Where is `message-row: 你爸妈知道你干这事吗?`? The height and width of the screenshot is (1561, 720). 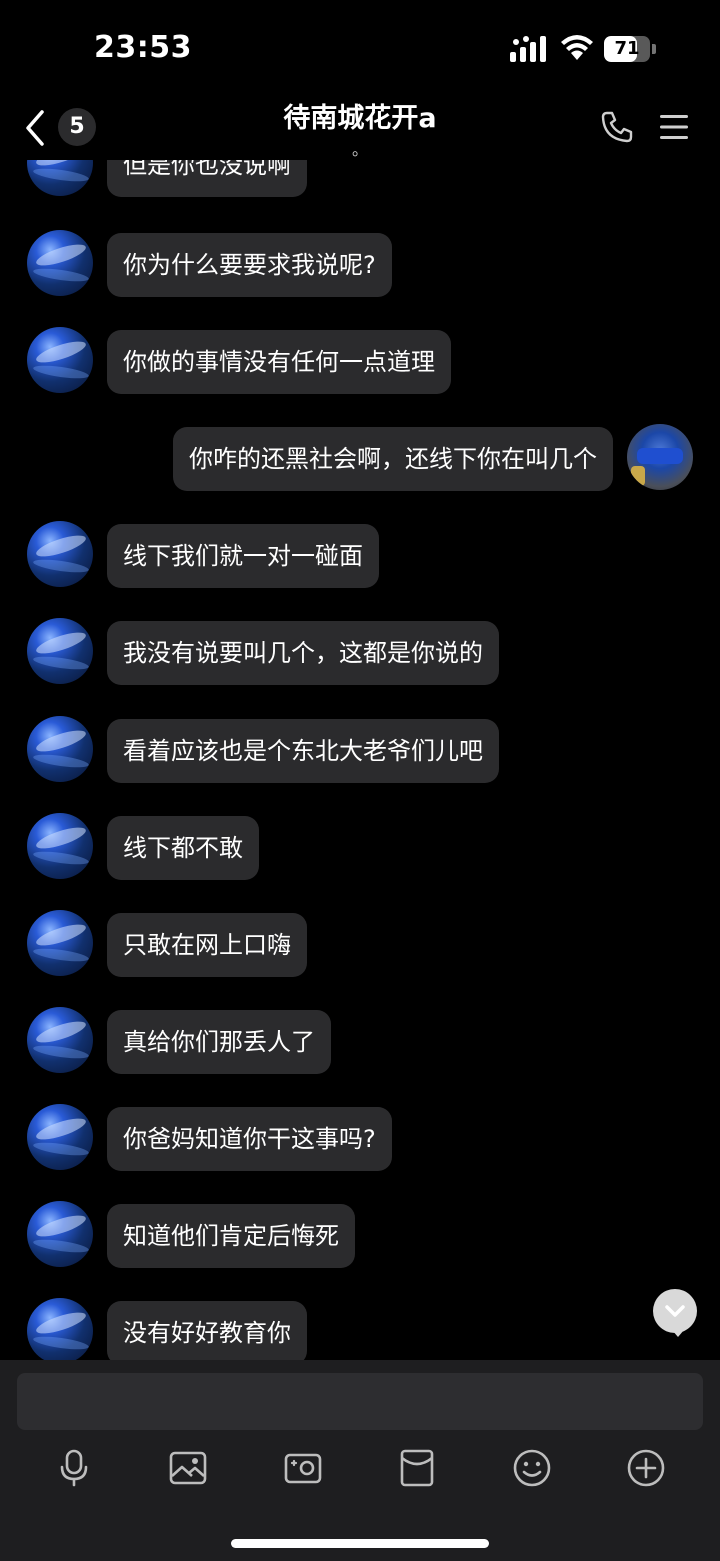 message-row: 你爸妈知道你干这事吗? is located at coordinates (360, 1137).